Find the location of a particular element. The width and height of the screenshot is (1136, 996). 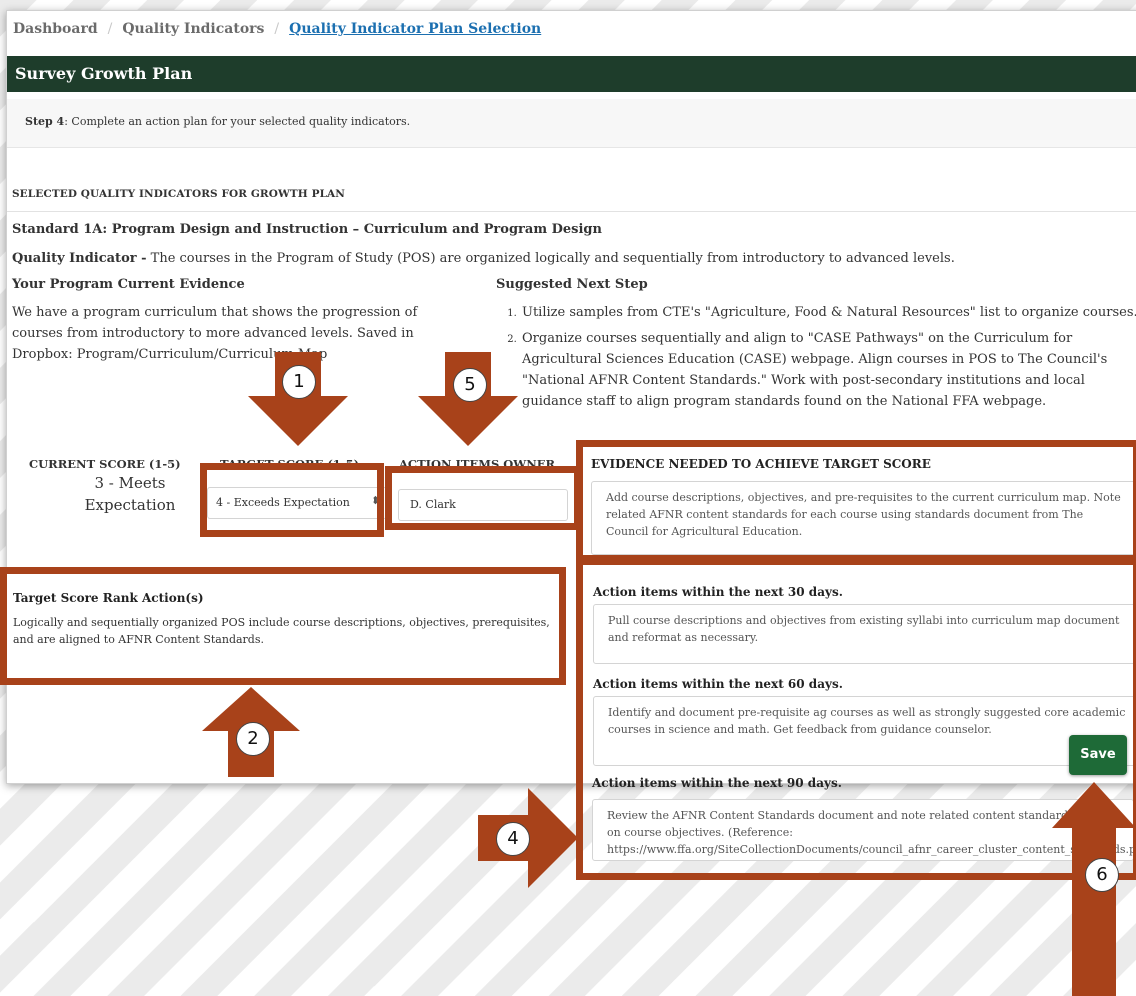

callout-box-target-score is located at coordinates (292, 500).